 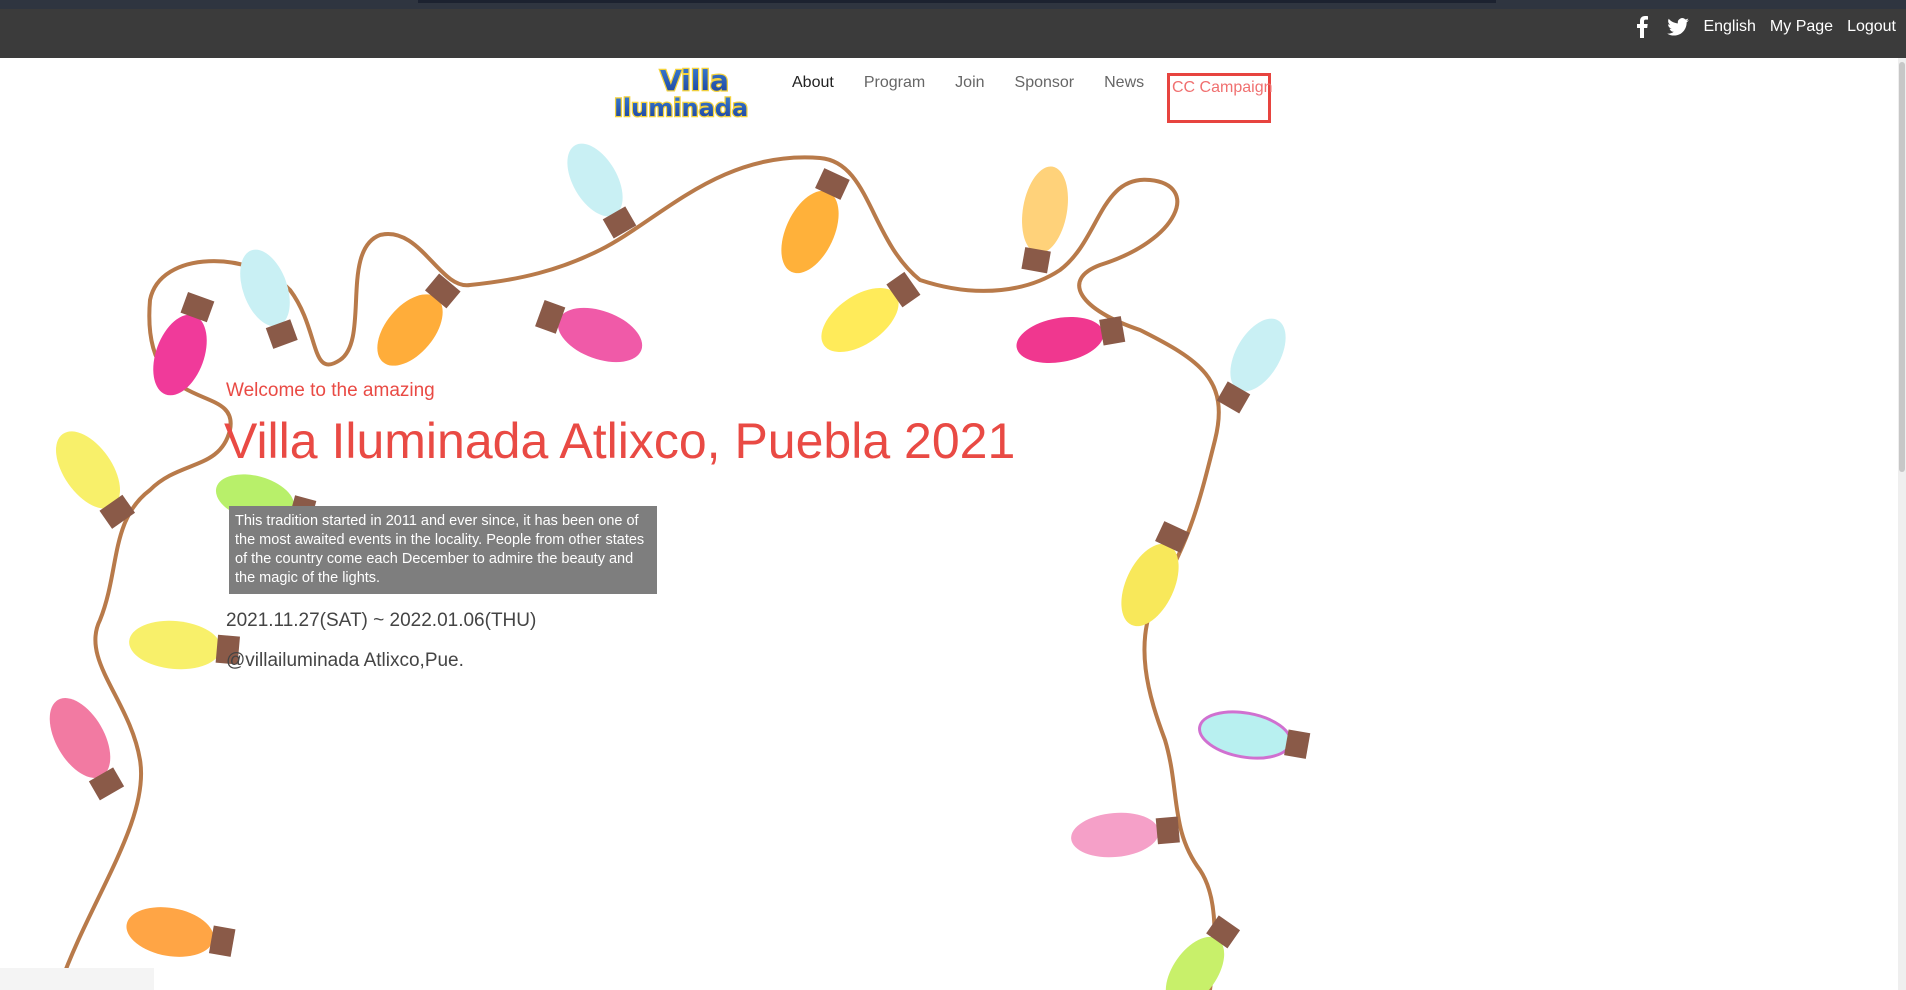 I want to click on language-link: English, so click(x=1729, y=27).